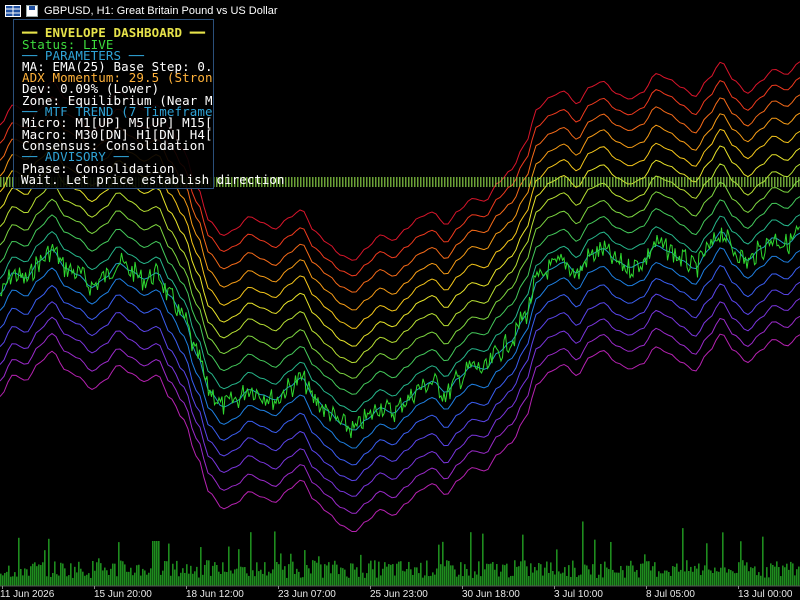 The height and width of the screenshot is (600, 800). Describe the element at coordinates (400, 553) in the screenshot. I see `volume-histogram` at that location.